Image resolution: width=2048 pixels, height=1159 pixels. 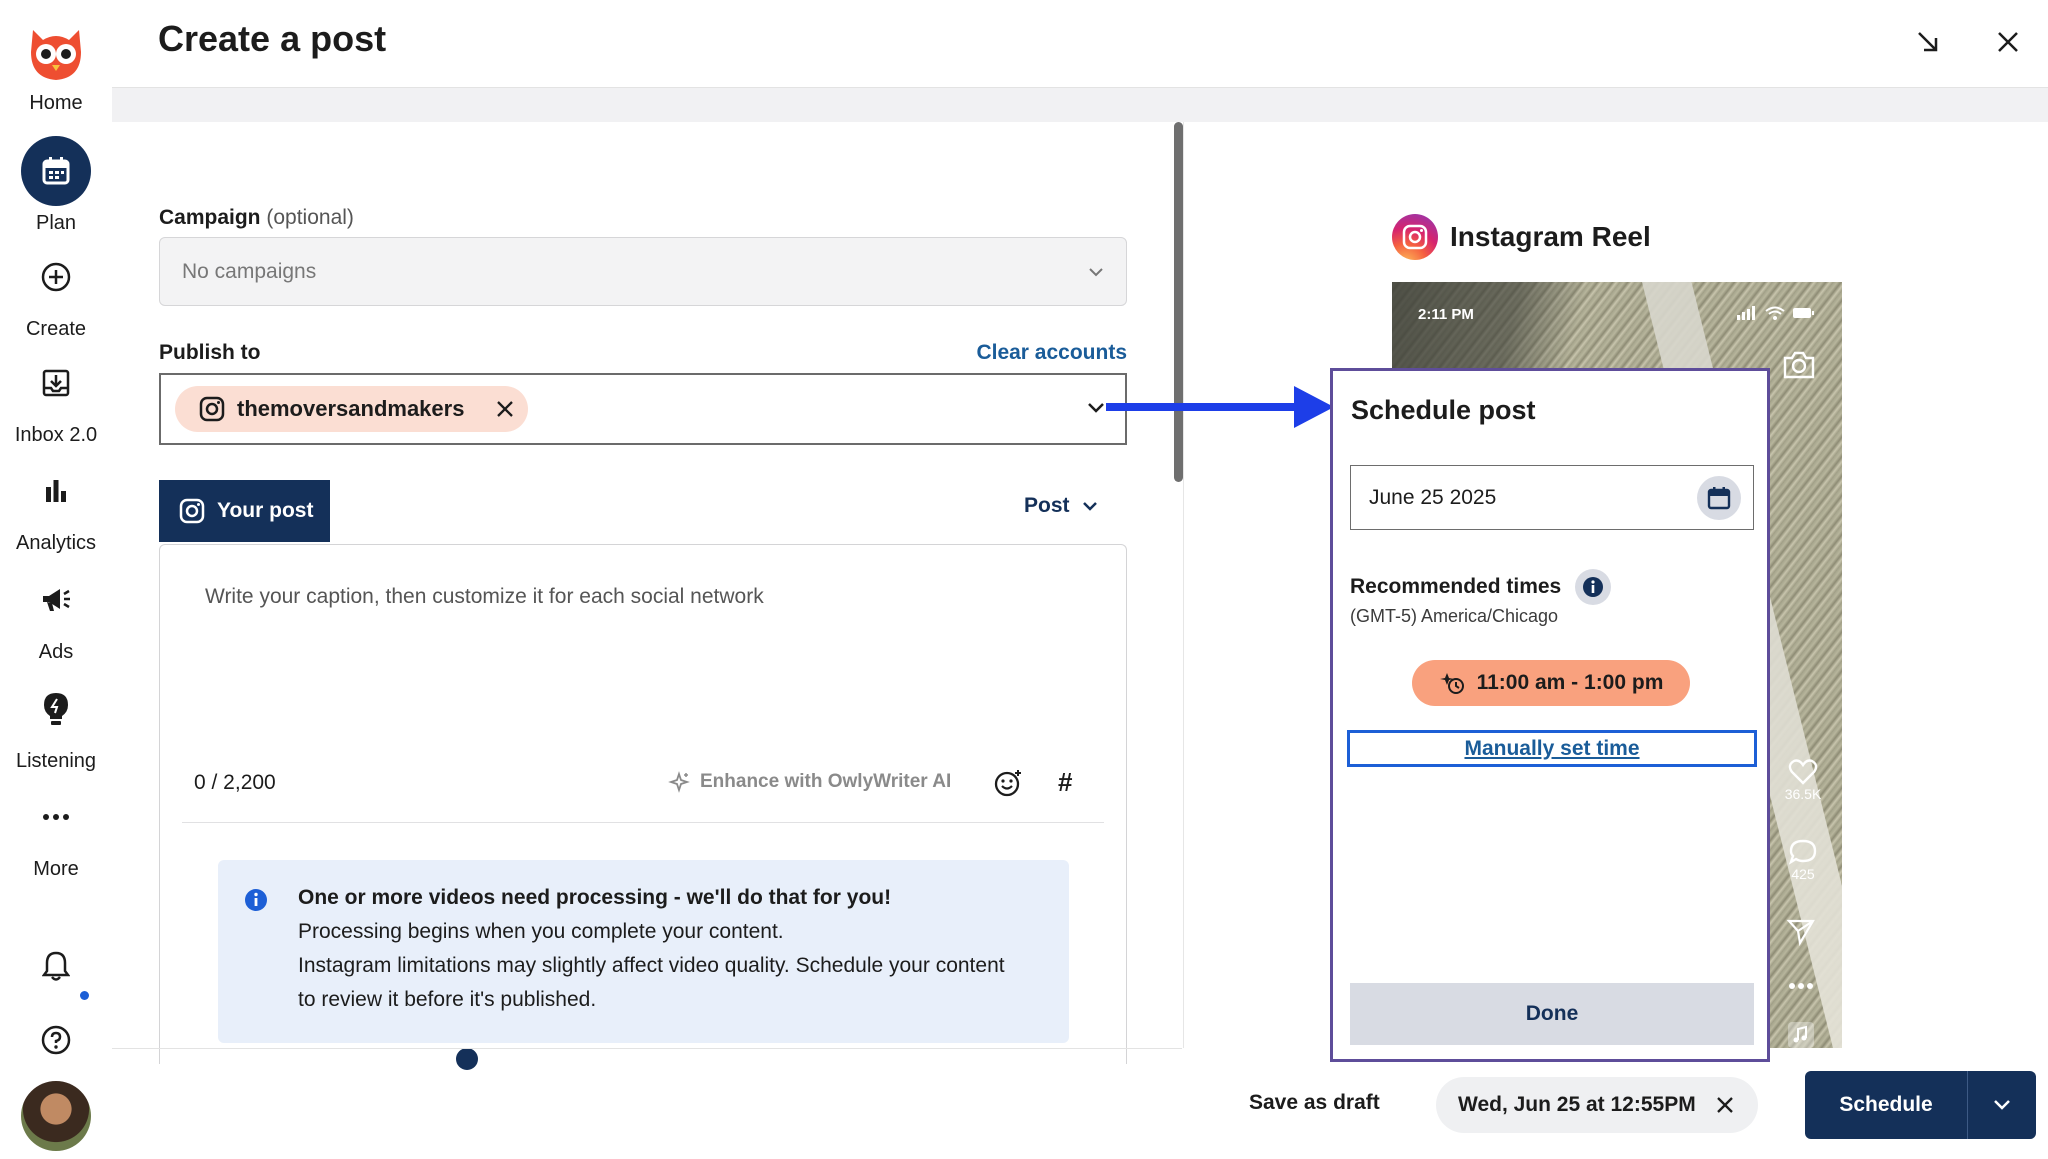 What do you see at coordinates (679, 782) in the screenshot?
I see `sparkle-icon` at bounding box center [679, 782].